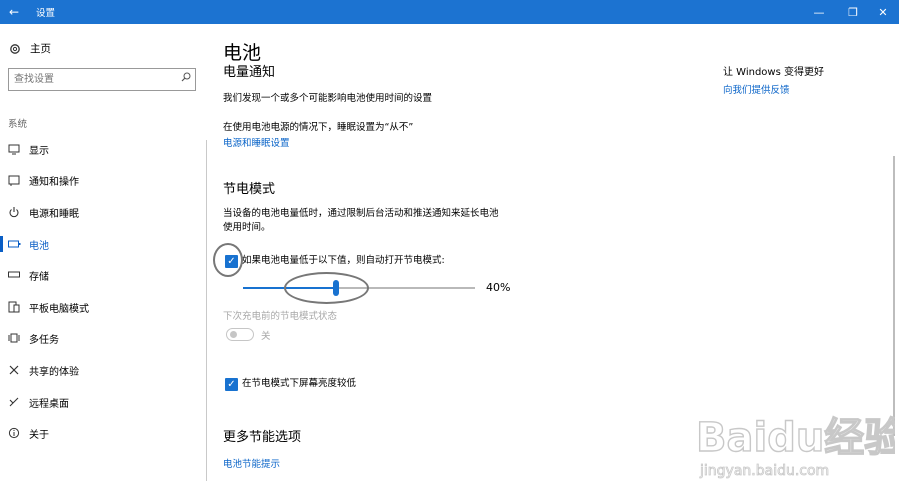 This screenshot has width=899, height=481. I want to click on annotation-circle-checkbox, so click(228, 260).